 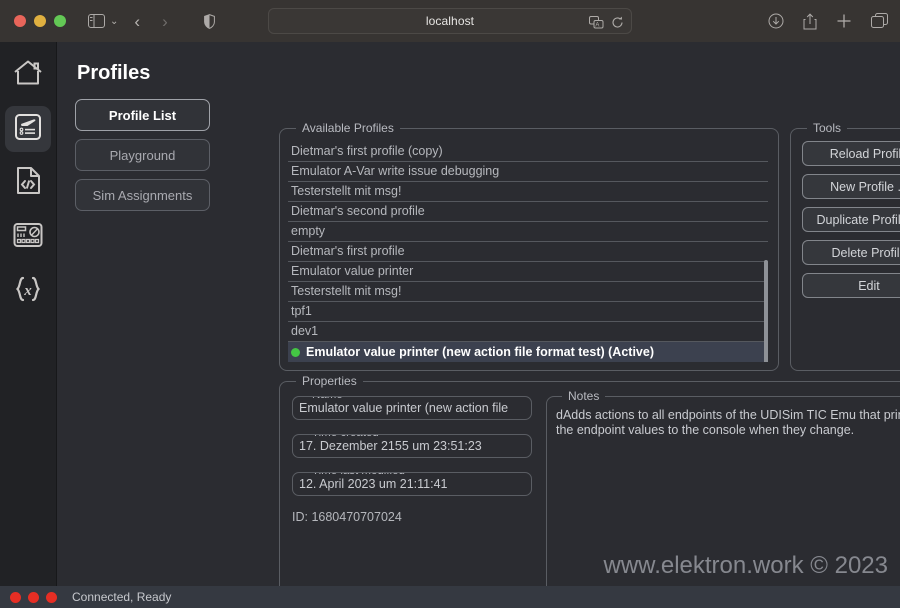 What do you see at coordinates (617, 22) in the screenshot?
I see `reload-icon` at bounding box center [617, 22].